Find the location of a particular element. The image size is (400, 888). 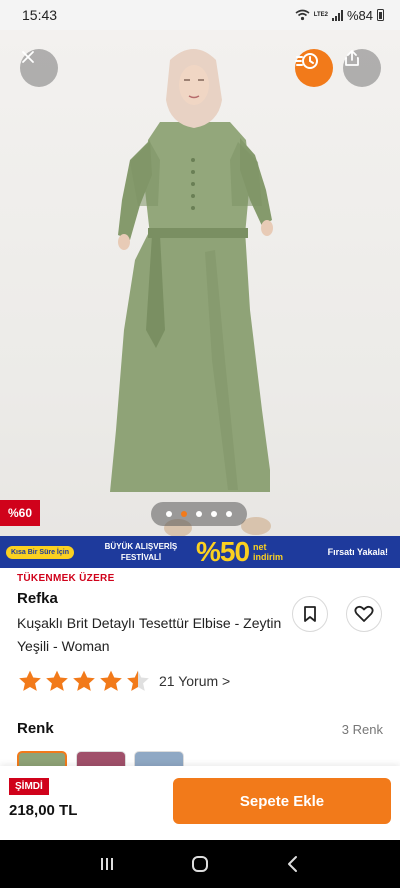

price: 218,00 TL is located at coordinates (43, 810).